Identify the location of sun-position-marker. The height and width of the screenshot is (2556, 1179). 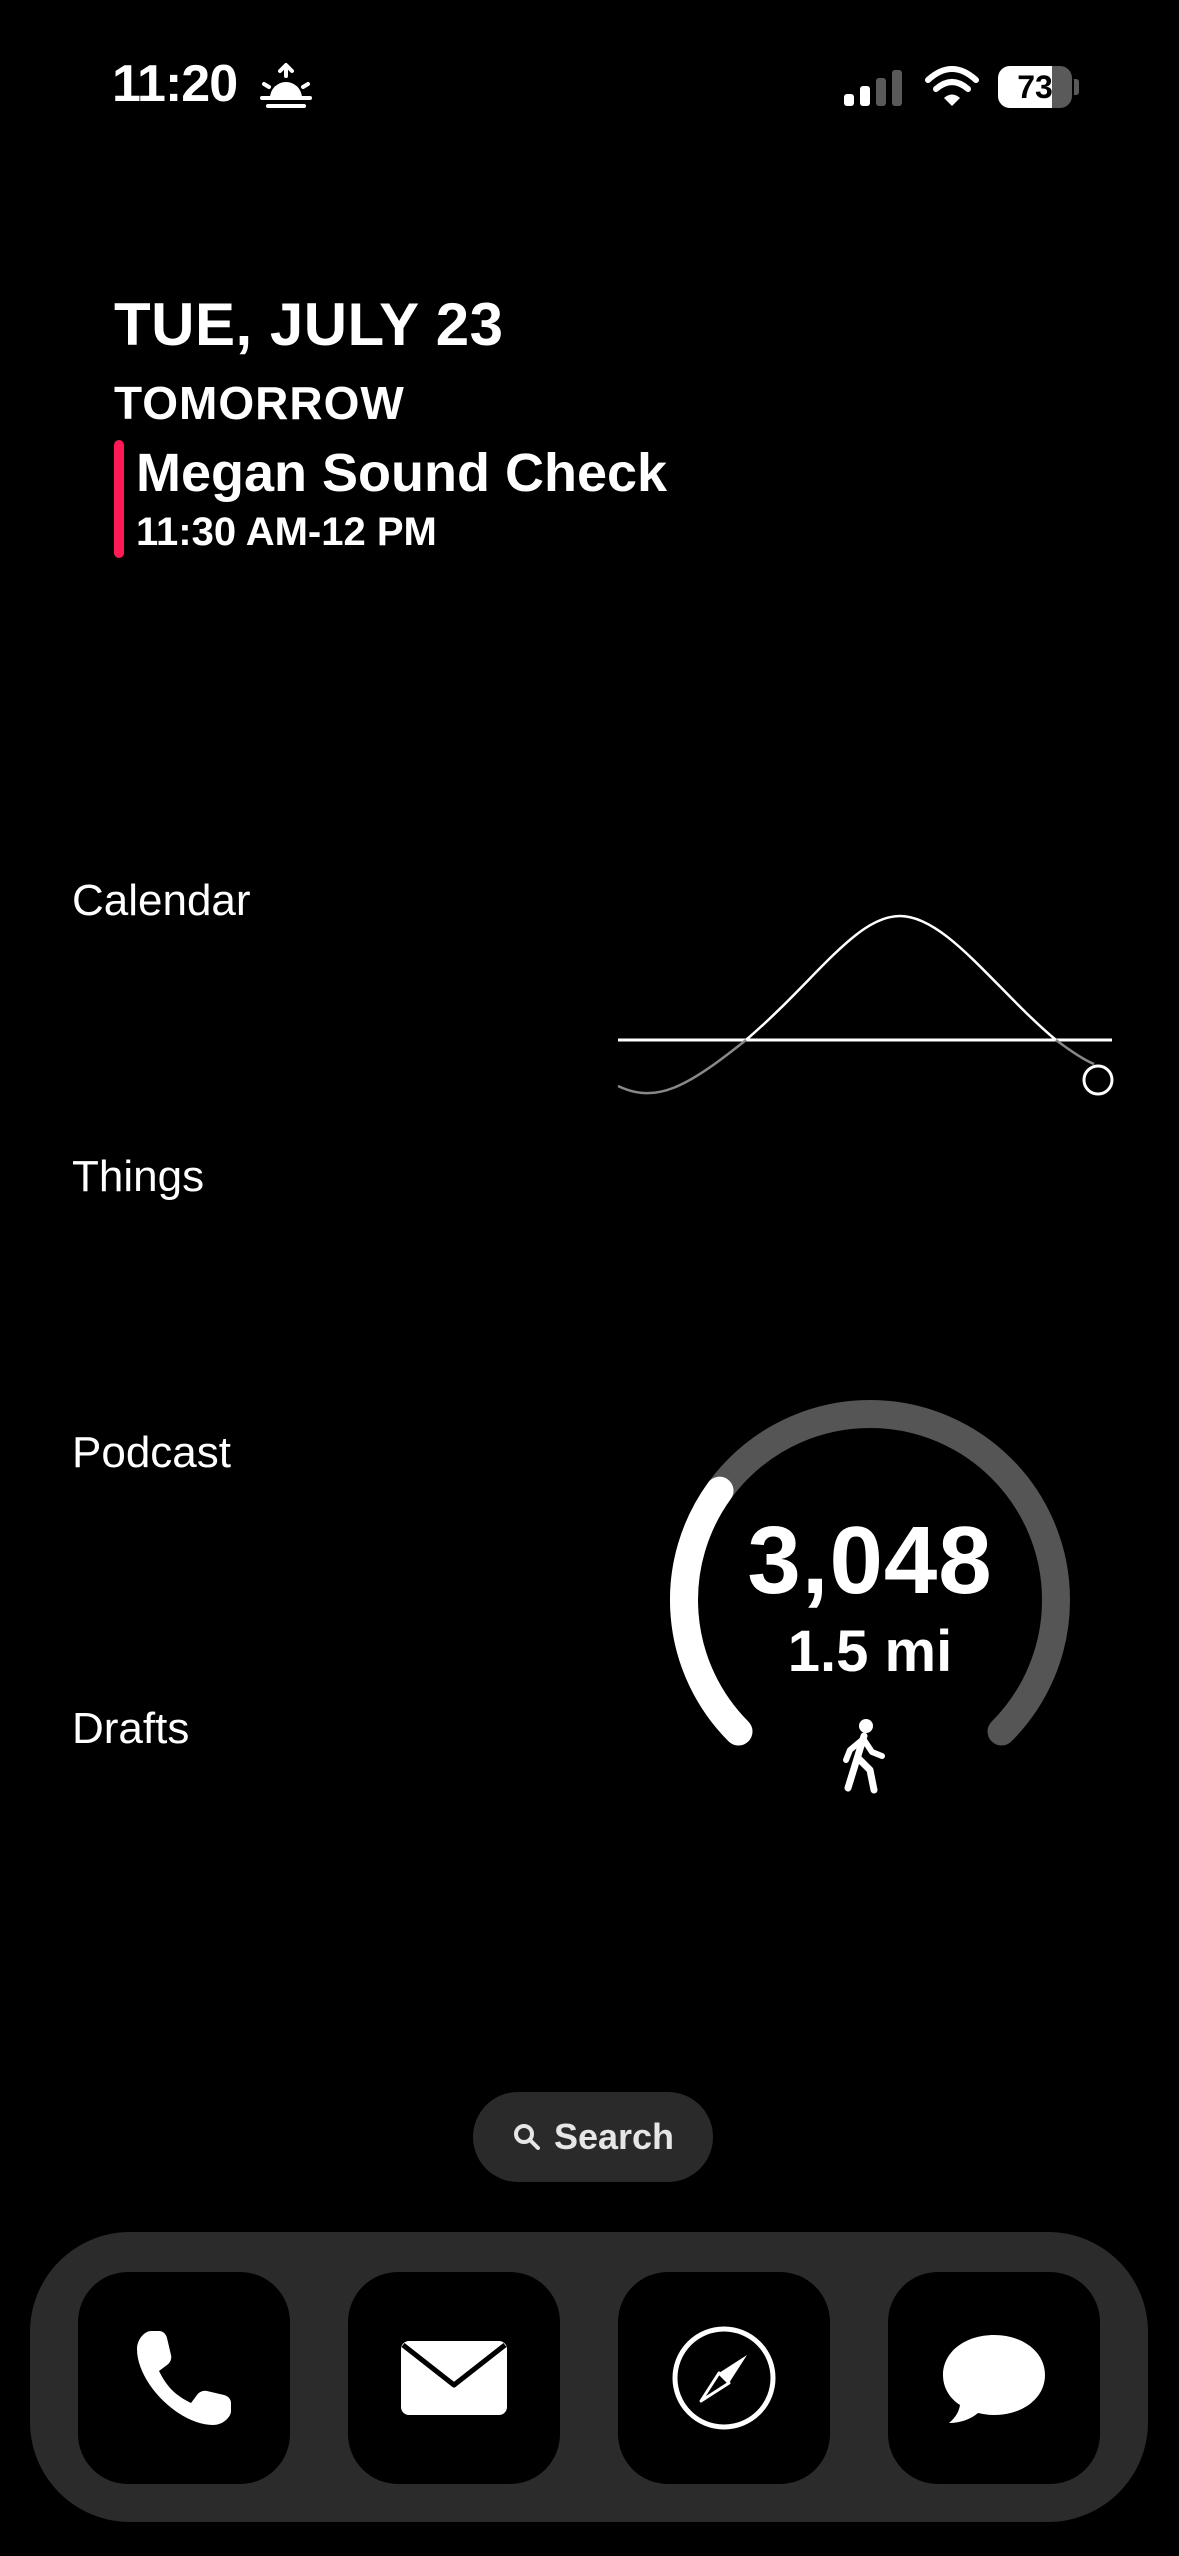
(1098, 1080).